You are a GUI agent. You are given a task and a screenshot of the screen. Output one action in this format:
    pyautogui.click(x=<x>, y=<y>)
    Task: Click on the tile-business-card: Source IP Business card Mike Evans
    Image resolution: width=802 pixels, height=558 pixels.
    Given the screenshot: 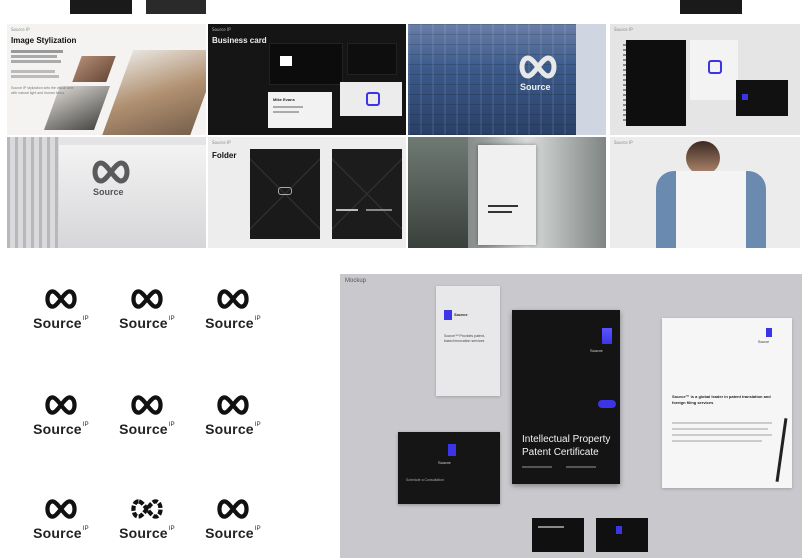 What is the action you would take?
    pyautogui.click(x=307, y=79)
    